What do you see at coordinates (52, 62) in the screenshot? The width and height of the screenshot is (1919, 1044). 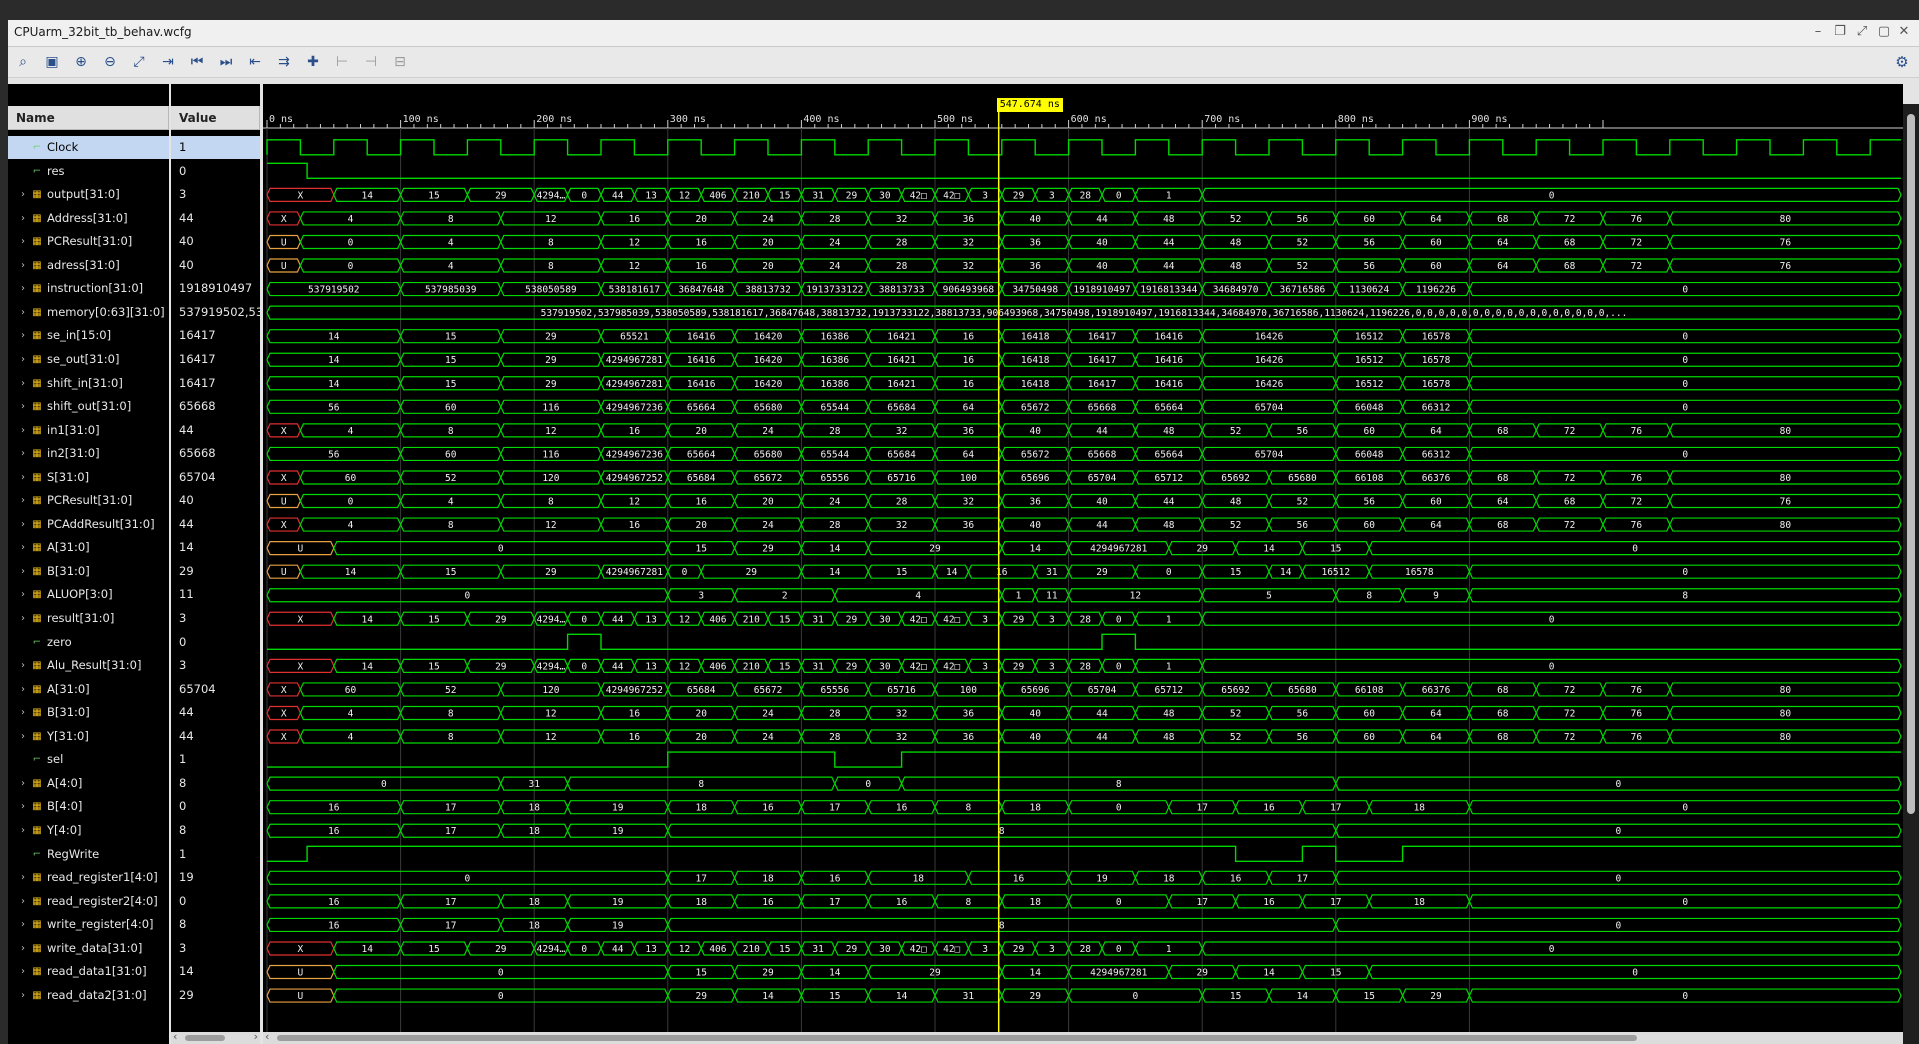 I see `save-icon: ▣` at bounding box center [52, 62].